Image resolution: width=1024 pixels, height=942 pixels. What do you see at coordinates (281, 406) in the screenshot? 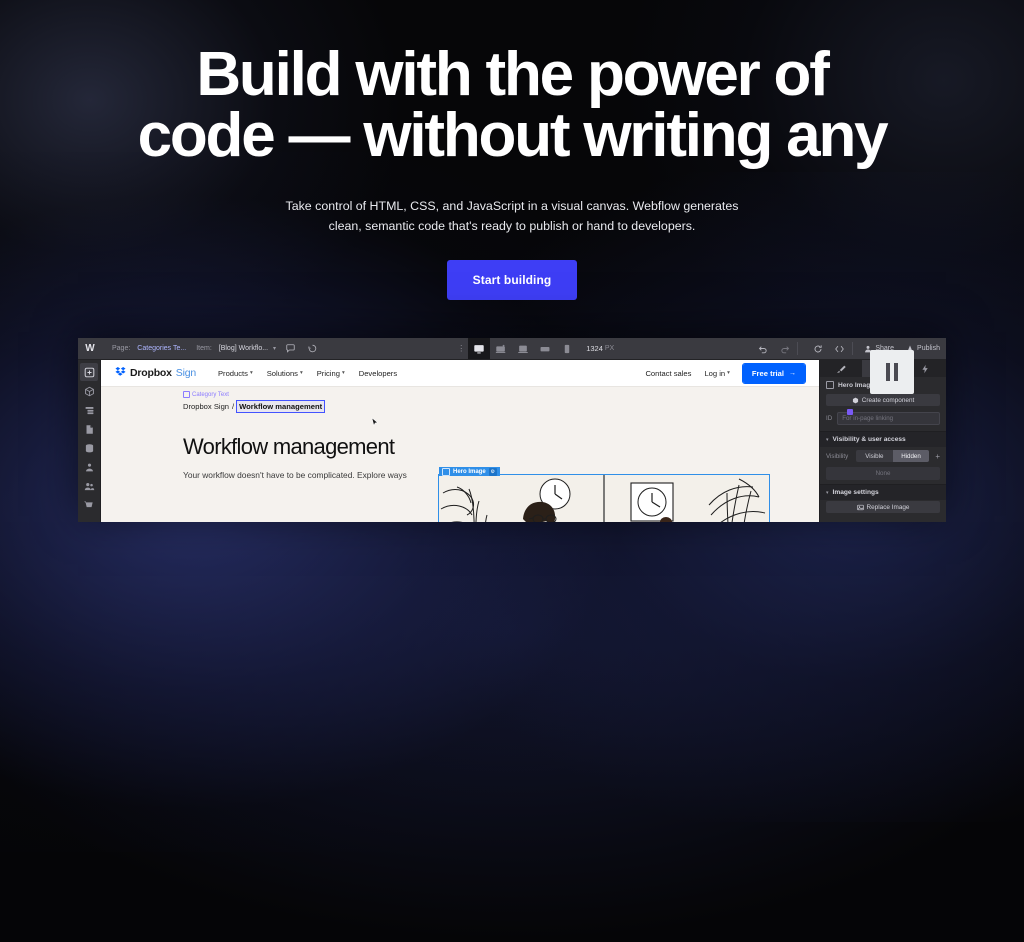
I see `breadcrumb-current-selected: Workflow management` at bounding box center [281, 406].